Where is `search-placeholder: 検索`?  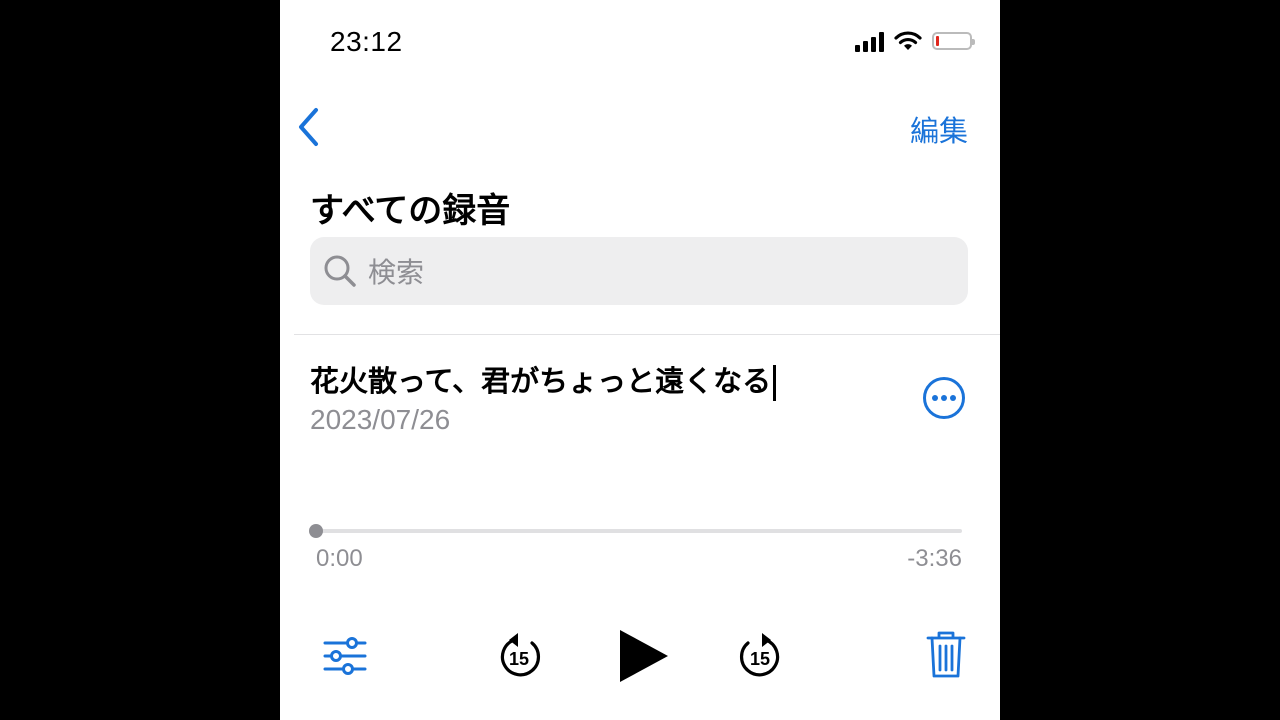
search-placeholder: 検索 is located at coordinates (396, 272).